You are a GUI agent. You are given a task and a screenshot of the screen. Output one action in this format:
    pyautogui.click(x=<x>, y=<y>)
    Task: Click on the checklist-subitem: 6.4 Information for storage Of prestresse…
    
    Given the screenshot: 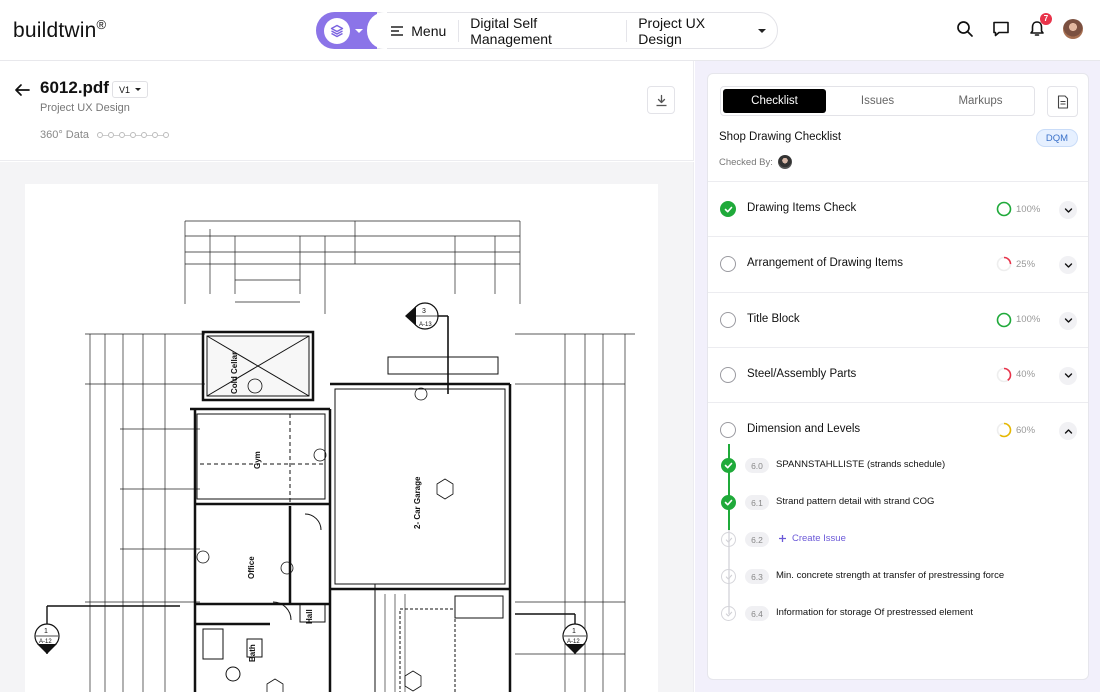 What is the action you would take?
    pyautogui.click(x=898, y=613)
    